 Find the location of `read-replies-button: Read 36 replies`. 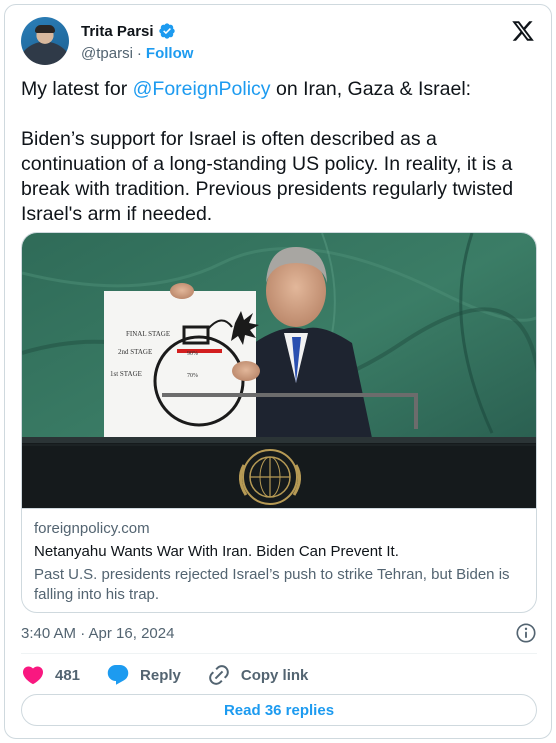

read-replies-button: Read 36 replies is located at coordinates (279, 710).